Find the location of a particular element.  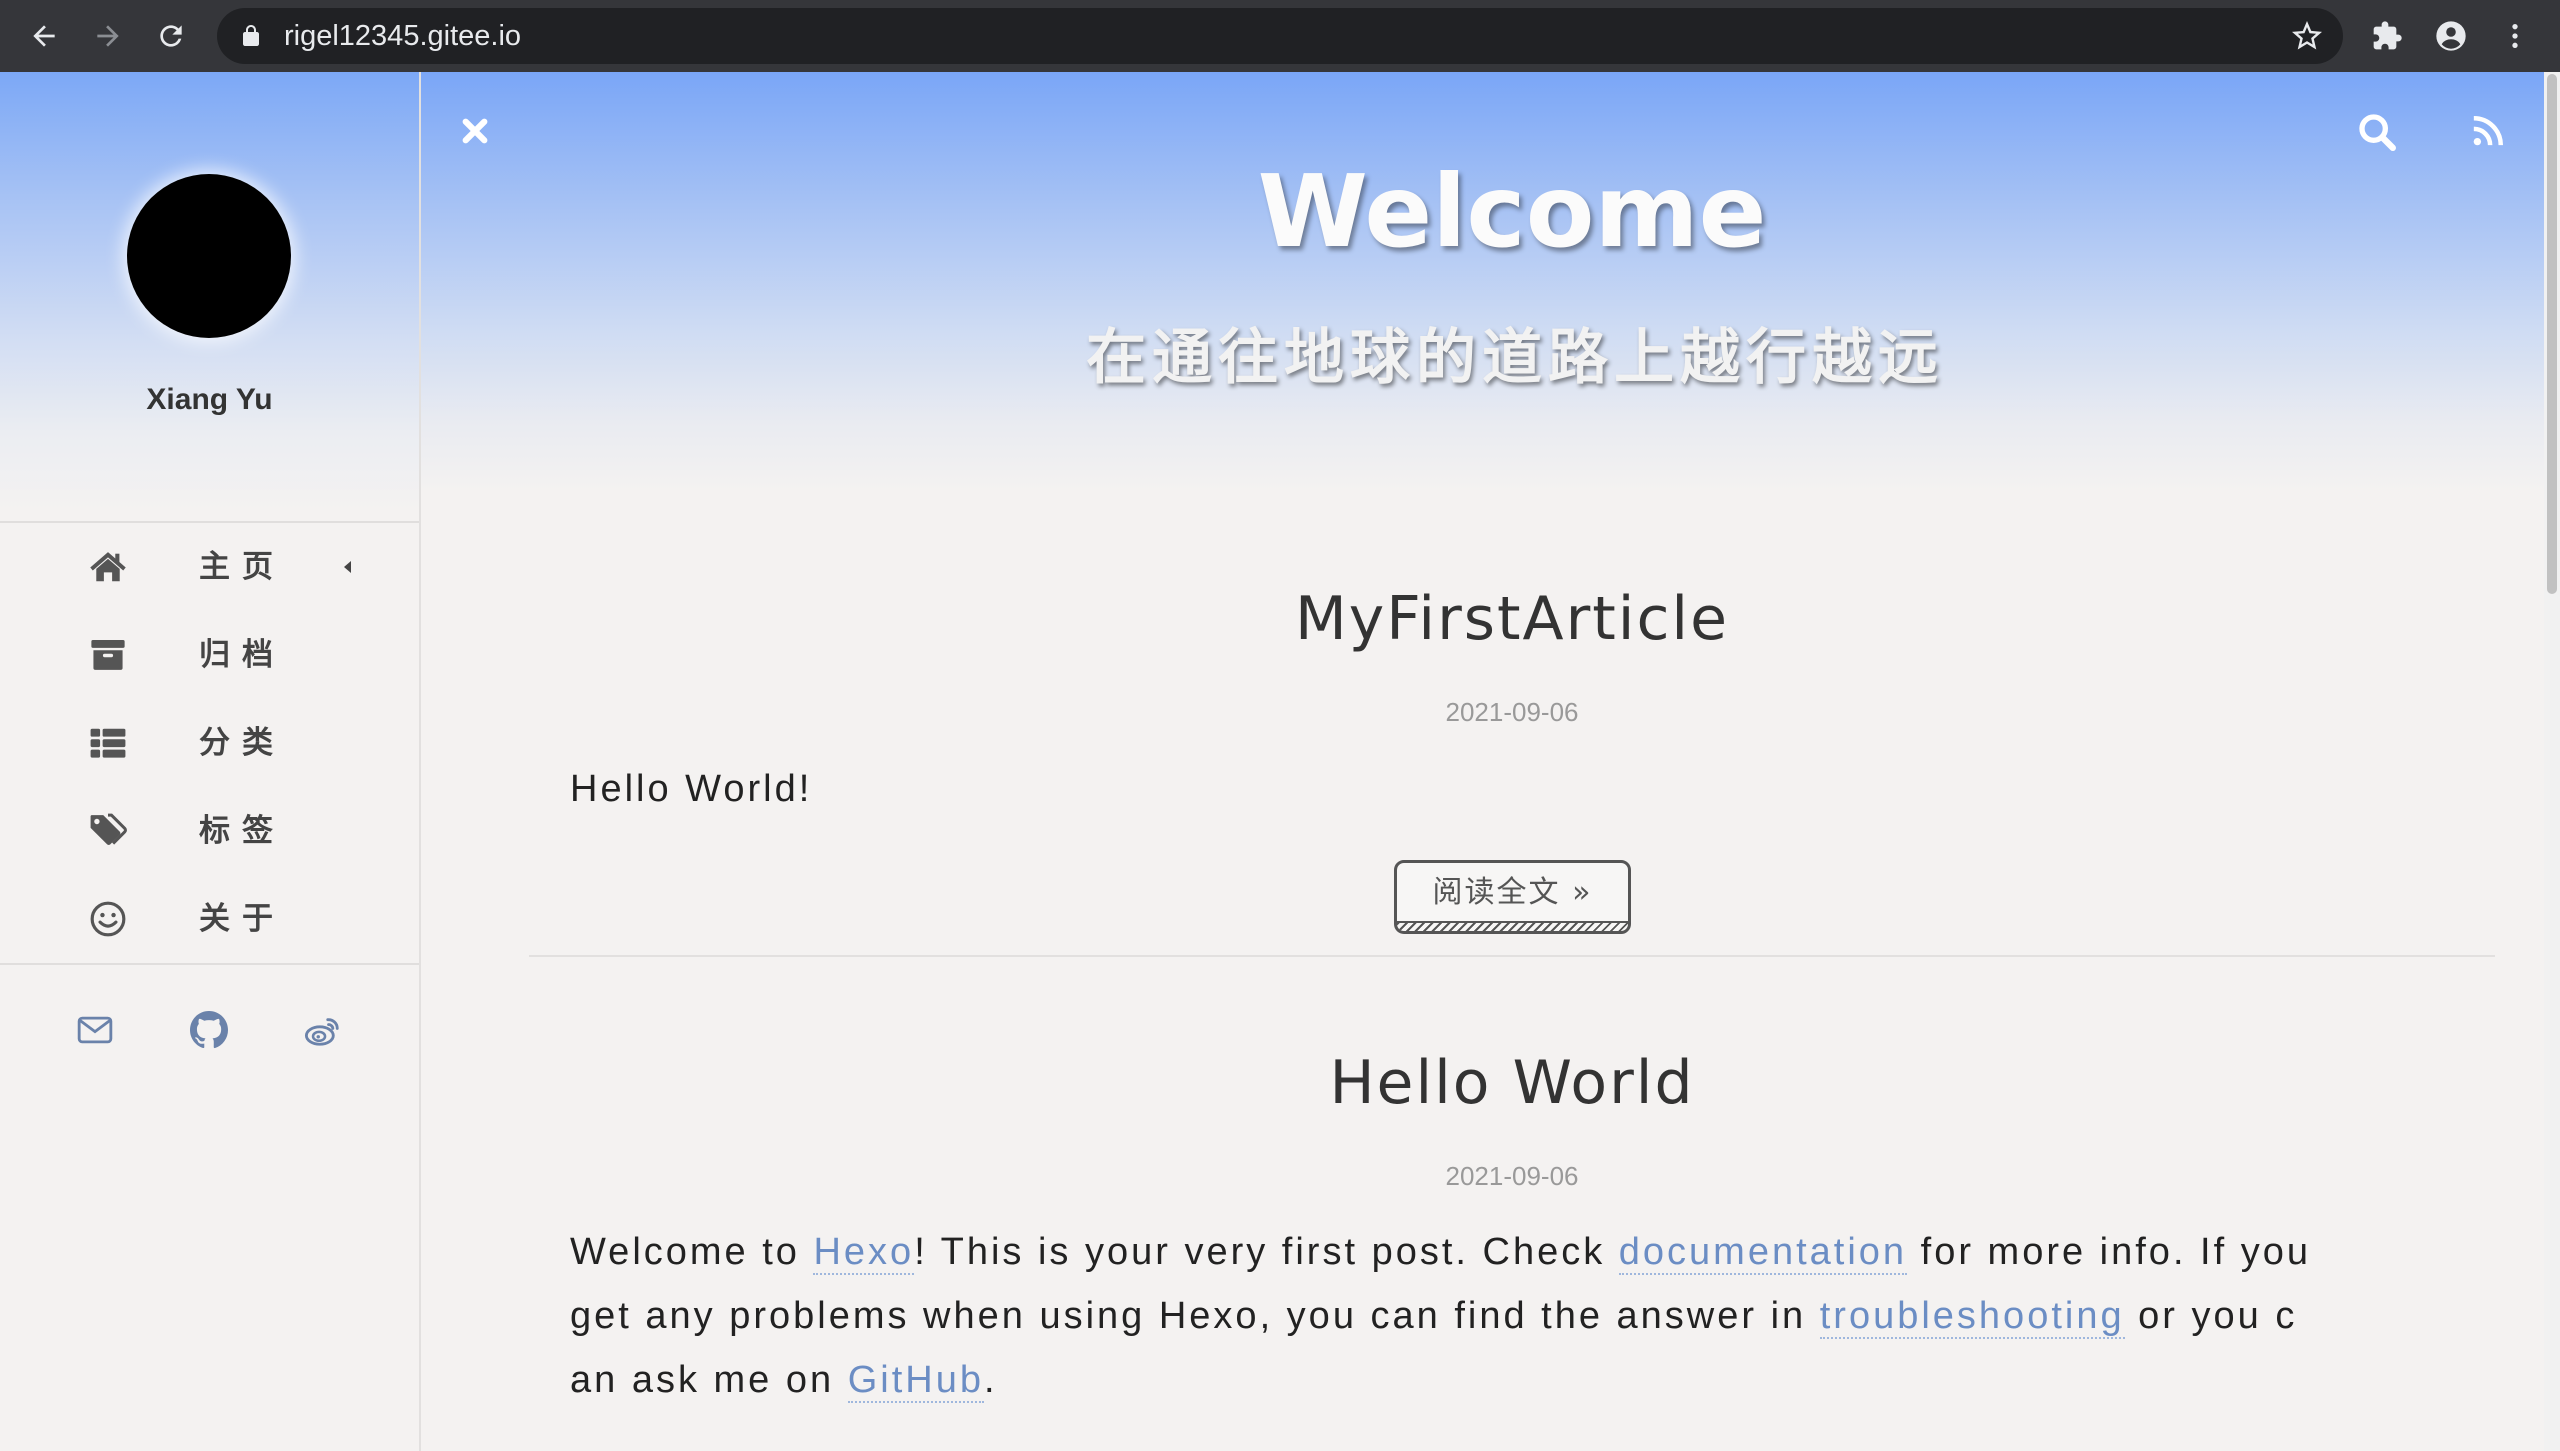

excerpt-text: Welcome to is located at coordinates (692, 1252).